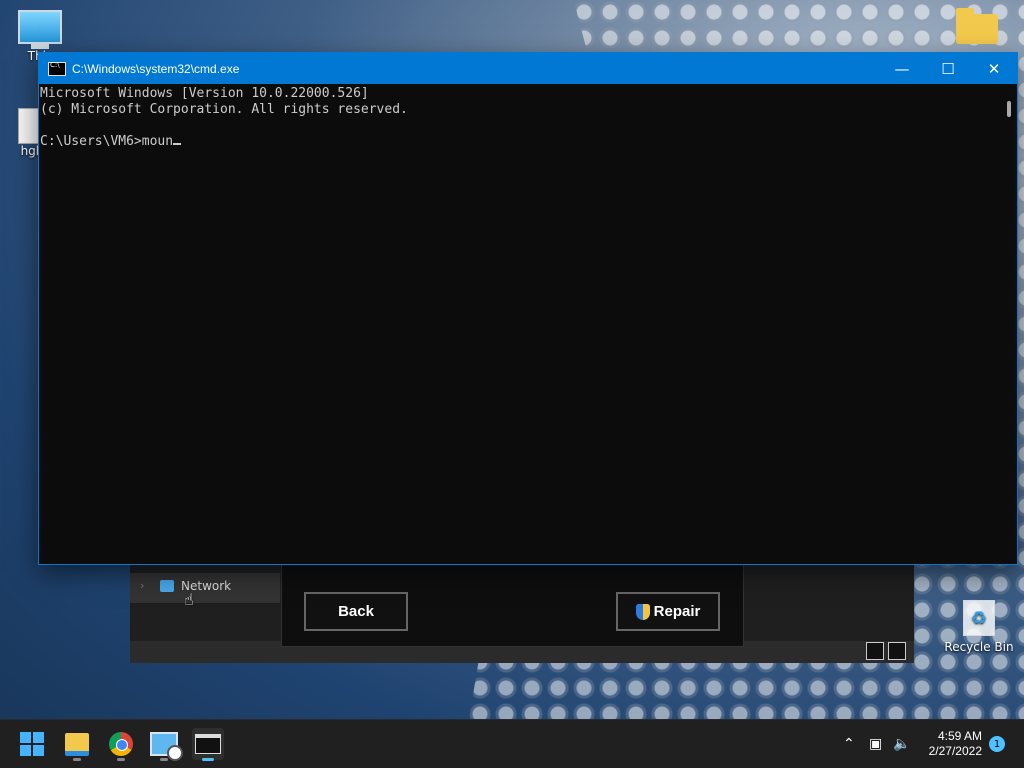 This screenshot has height=768, width=1024. Describe the element at coordinates (1009, 109) in the screenshot. I see `scrollbar-thumb` at that location.